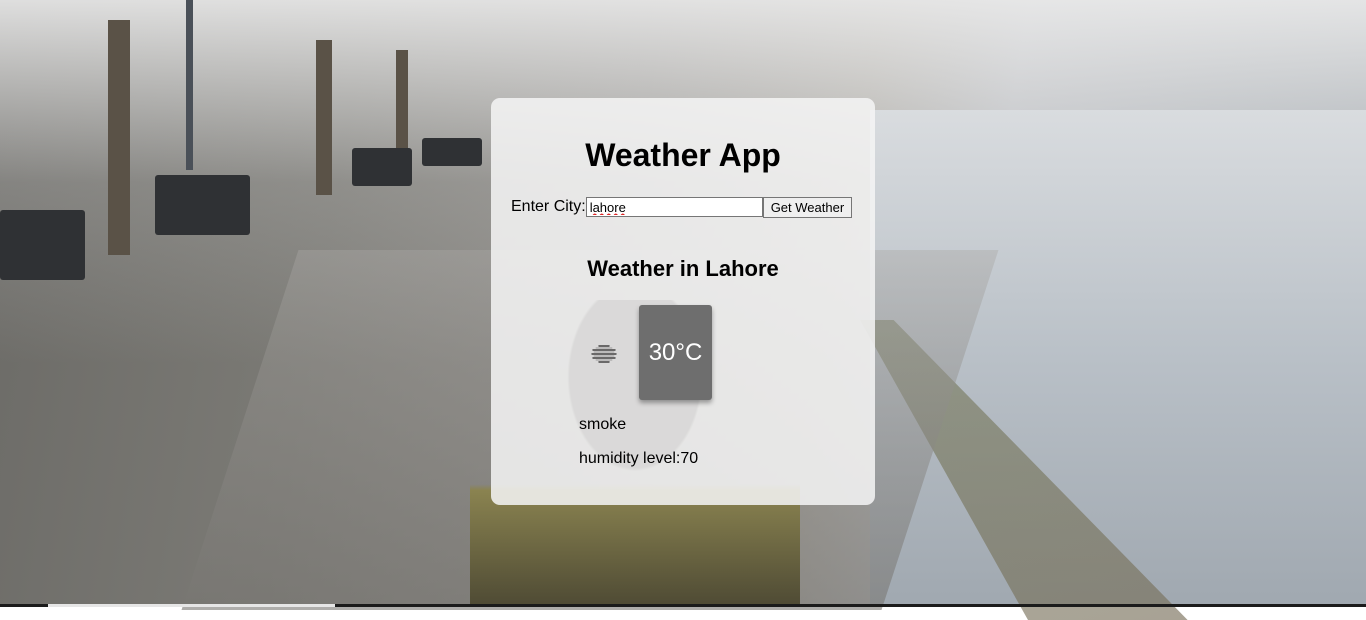 The image size is (1366, 620). I want to click on city-input, so click(674, 207).